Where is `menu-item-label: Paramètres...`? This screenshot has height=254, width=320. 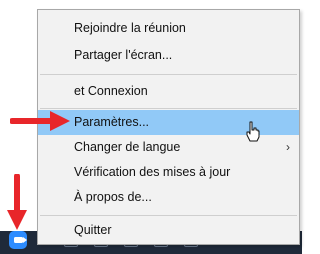
menu-item-label: Paramètres... is located at coordinates (112, 122).